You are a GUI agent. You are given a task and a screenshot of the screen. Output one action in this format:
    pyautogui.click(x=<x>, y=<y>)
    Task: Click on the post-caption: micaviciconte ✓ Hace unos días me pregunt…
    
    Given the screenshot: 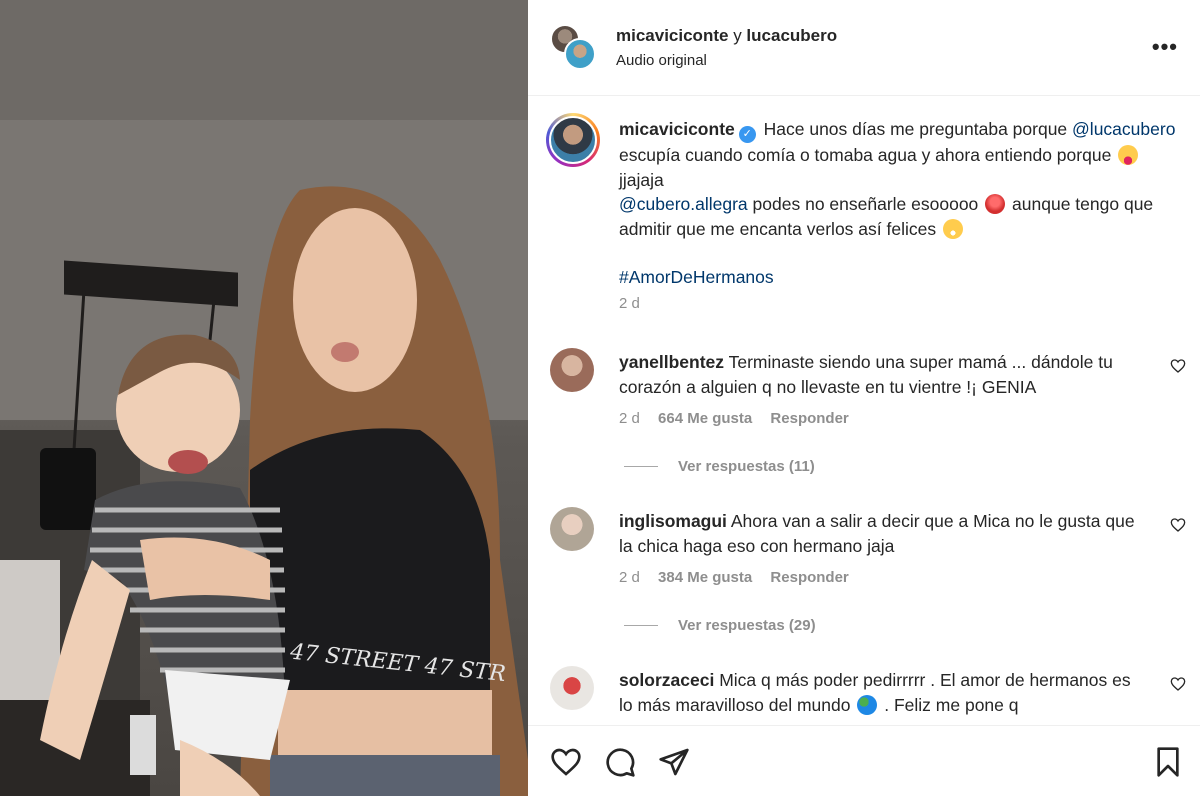 What is the action you would take?
    pyautogui.click(x=899, y=203)
    